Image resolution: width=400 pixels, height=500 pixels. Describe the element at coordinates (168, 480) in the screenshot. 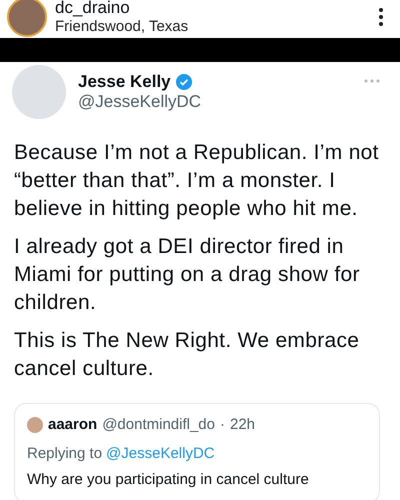

I see `quoted-text: Why are you participating in cancel culture` at that location.